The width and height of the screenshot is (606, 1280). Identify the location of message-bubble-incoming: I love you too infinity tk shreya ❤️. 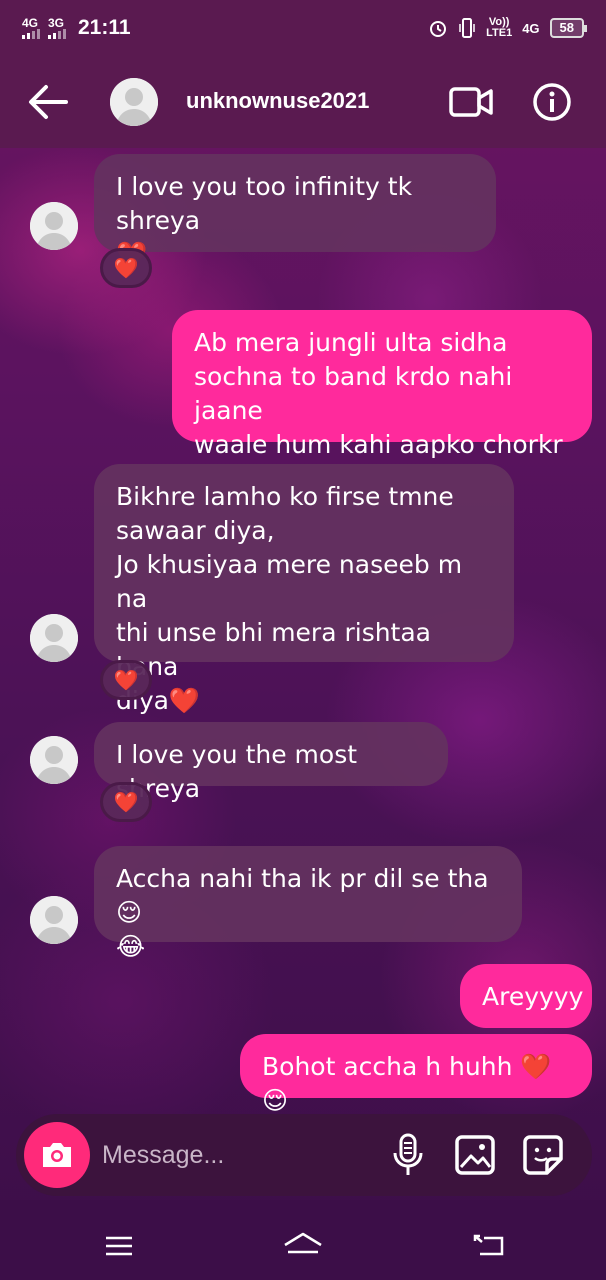
(295, 211).